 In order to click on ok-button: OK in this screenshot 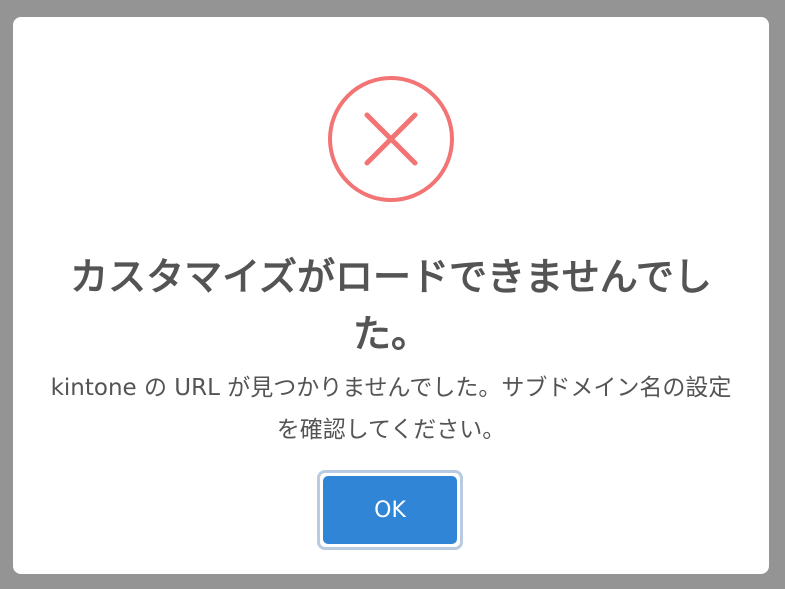, I will do `click(390, 510)`.